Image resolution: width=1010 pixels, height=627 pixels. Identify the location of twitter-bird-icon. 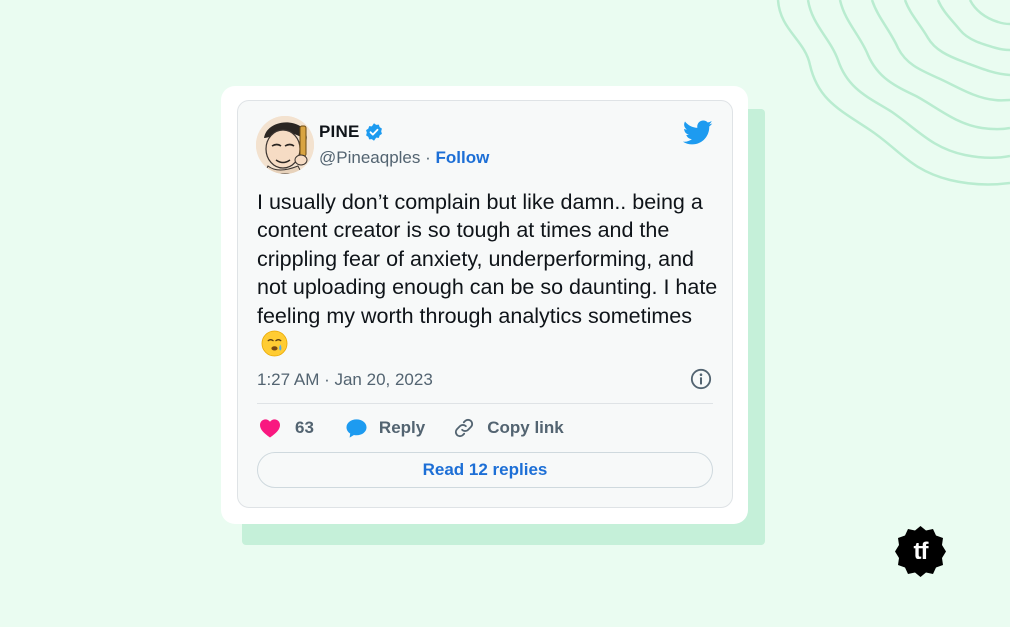
(698, 133).